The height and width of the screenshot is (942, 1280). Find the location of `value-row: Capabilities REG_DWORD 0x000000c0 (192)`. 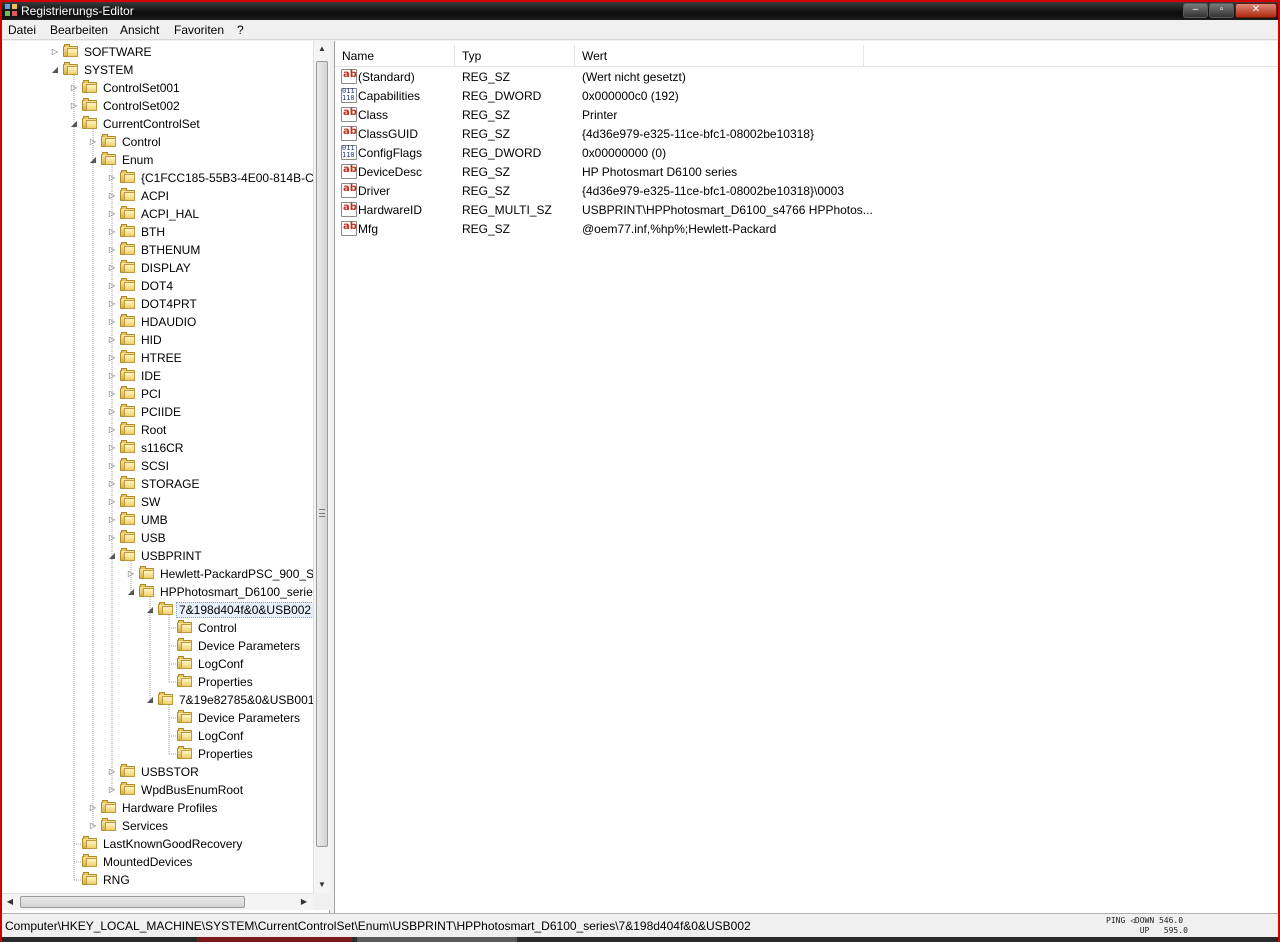

value-row: Capabilities REG_DWORD 0x000000c0 (192) is located at coordinates (806, 96).